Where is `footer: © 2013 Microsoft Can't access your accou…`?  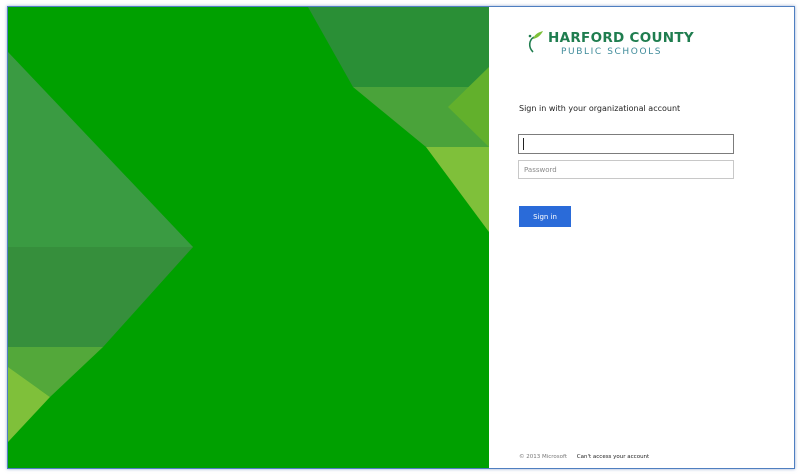
footer: © 2013 Microsoft Can't access your accou… is located at coordinates (584, 457).